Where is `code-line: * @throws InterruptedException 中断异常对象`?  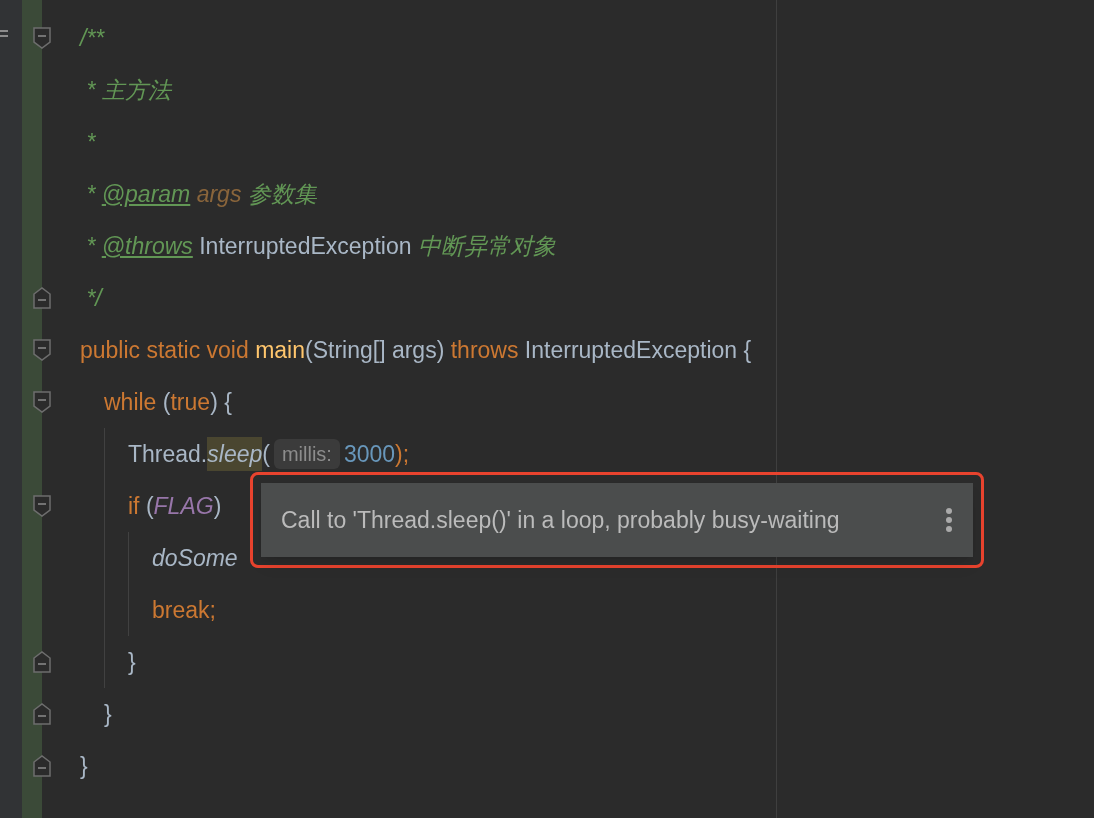
code-line: * @throws InterruptedException 中断异常对象 is located at coordinates (320, 246).